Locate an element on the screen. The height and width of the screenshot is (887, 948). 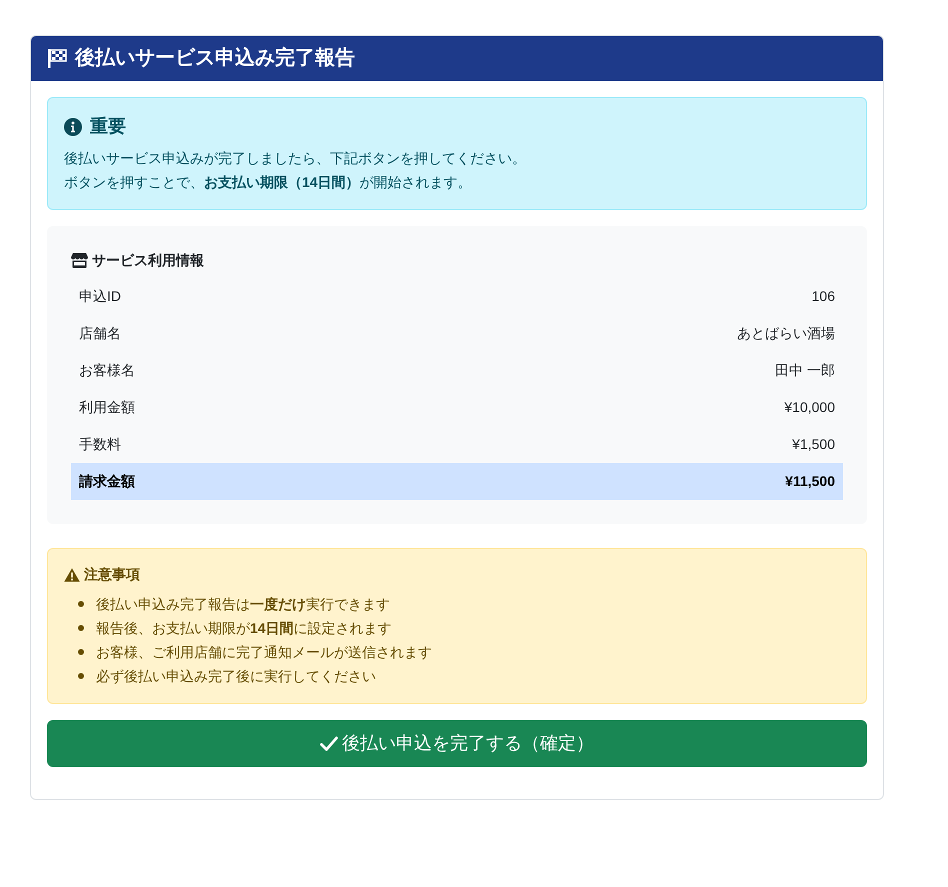
field-label: 手数料 is located at coordinates (220, 444).